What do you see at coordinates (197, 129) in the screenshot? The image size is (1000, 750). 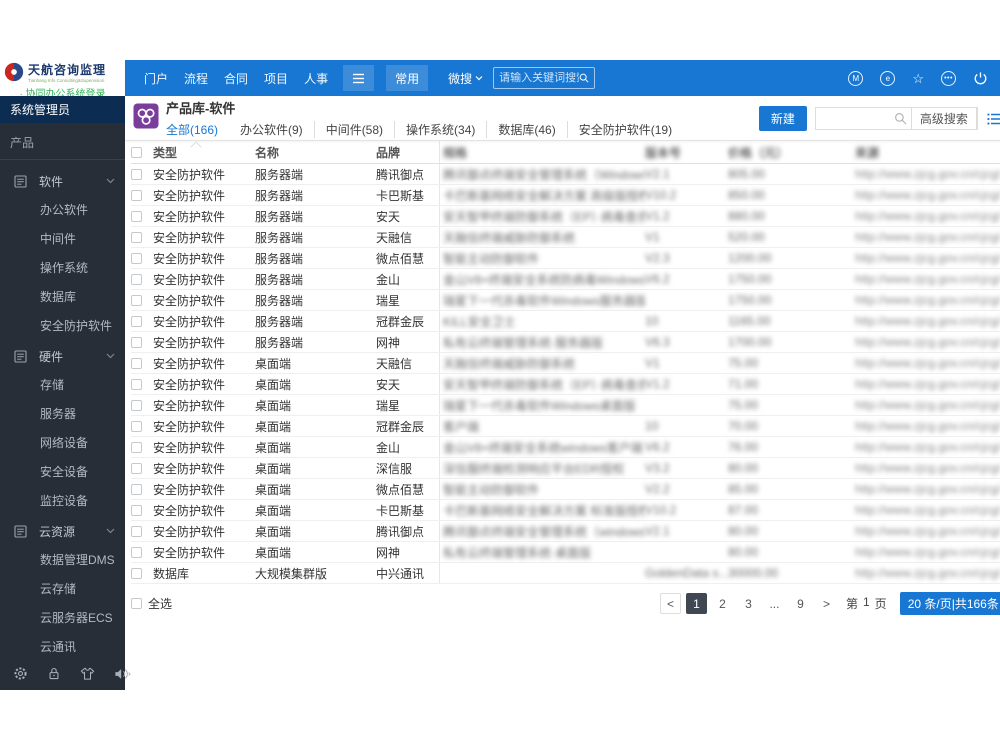 I see `tab-all: 全部(166)` at bounding box center [197, 129].